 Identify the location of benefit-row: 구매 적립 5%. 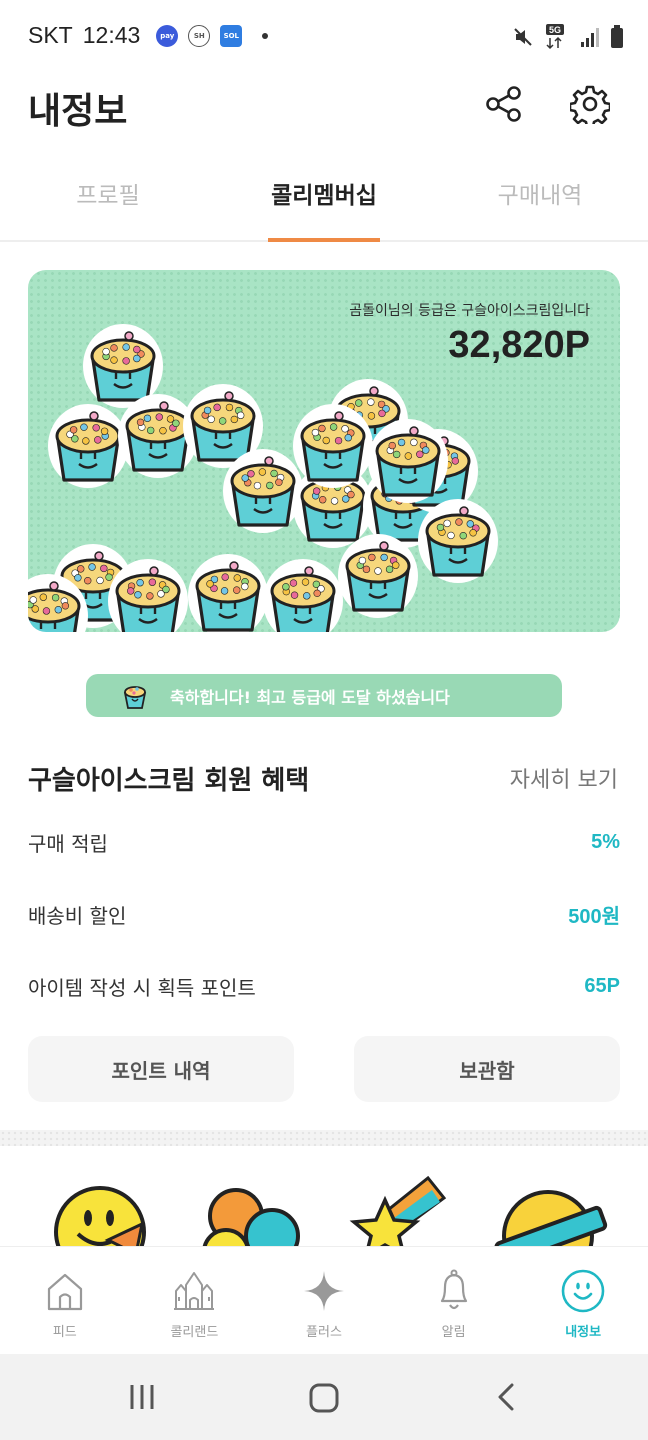
(324, 842).